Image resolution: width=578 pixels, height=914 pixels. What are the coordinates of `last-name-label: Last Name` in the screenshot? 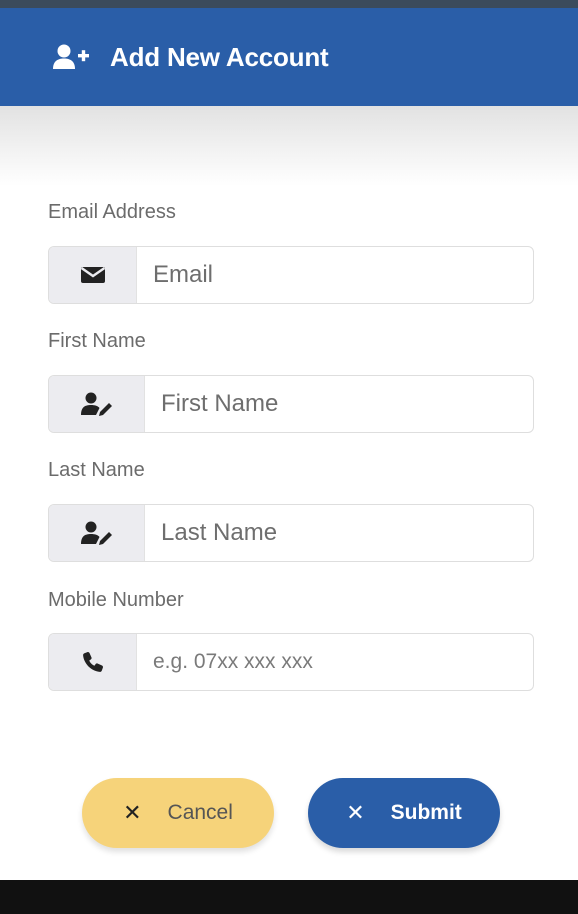 It's located at (96, 470).